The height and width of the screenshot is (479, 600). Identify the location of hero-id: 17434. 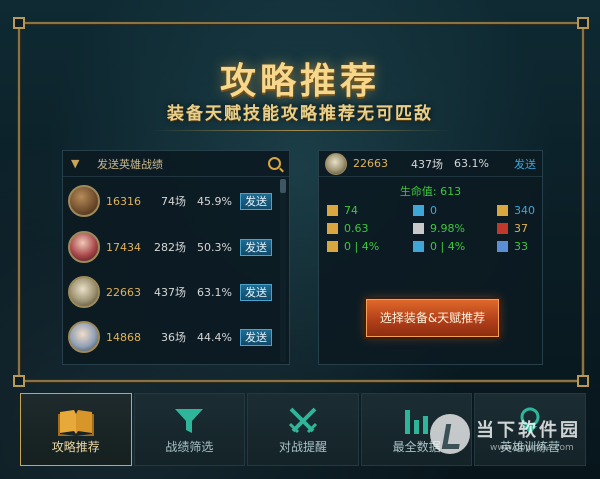
(123, 247).